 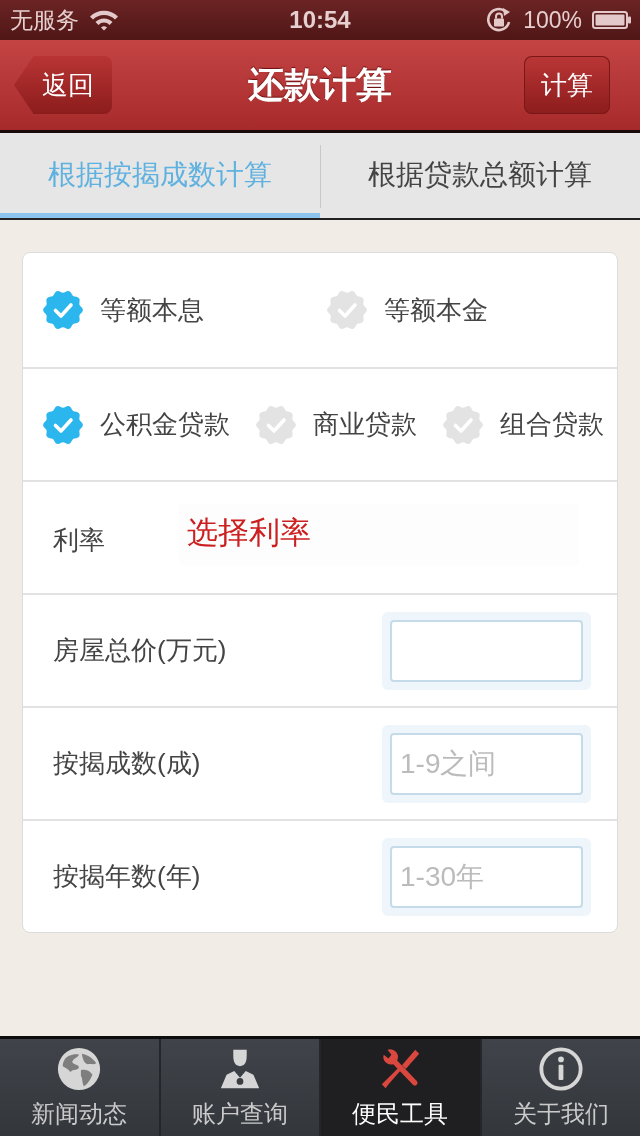 I want to click on battery-percent: 100%, so click(x=552, y=20).